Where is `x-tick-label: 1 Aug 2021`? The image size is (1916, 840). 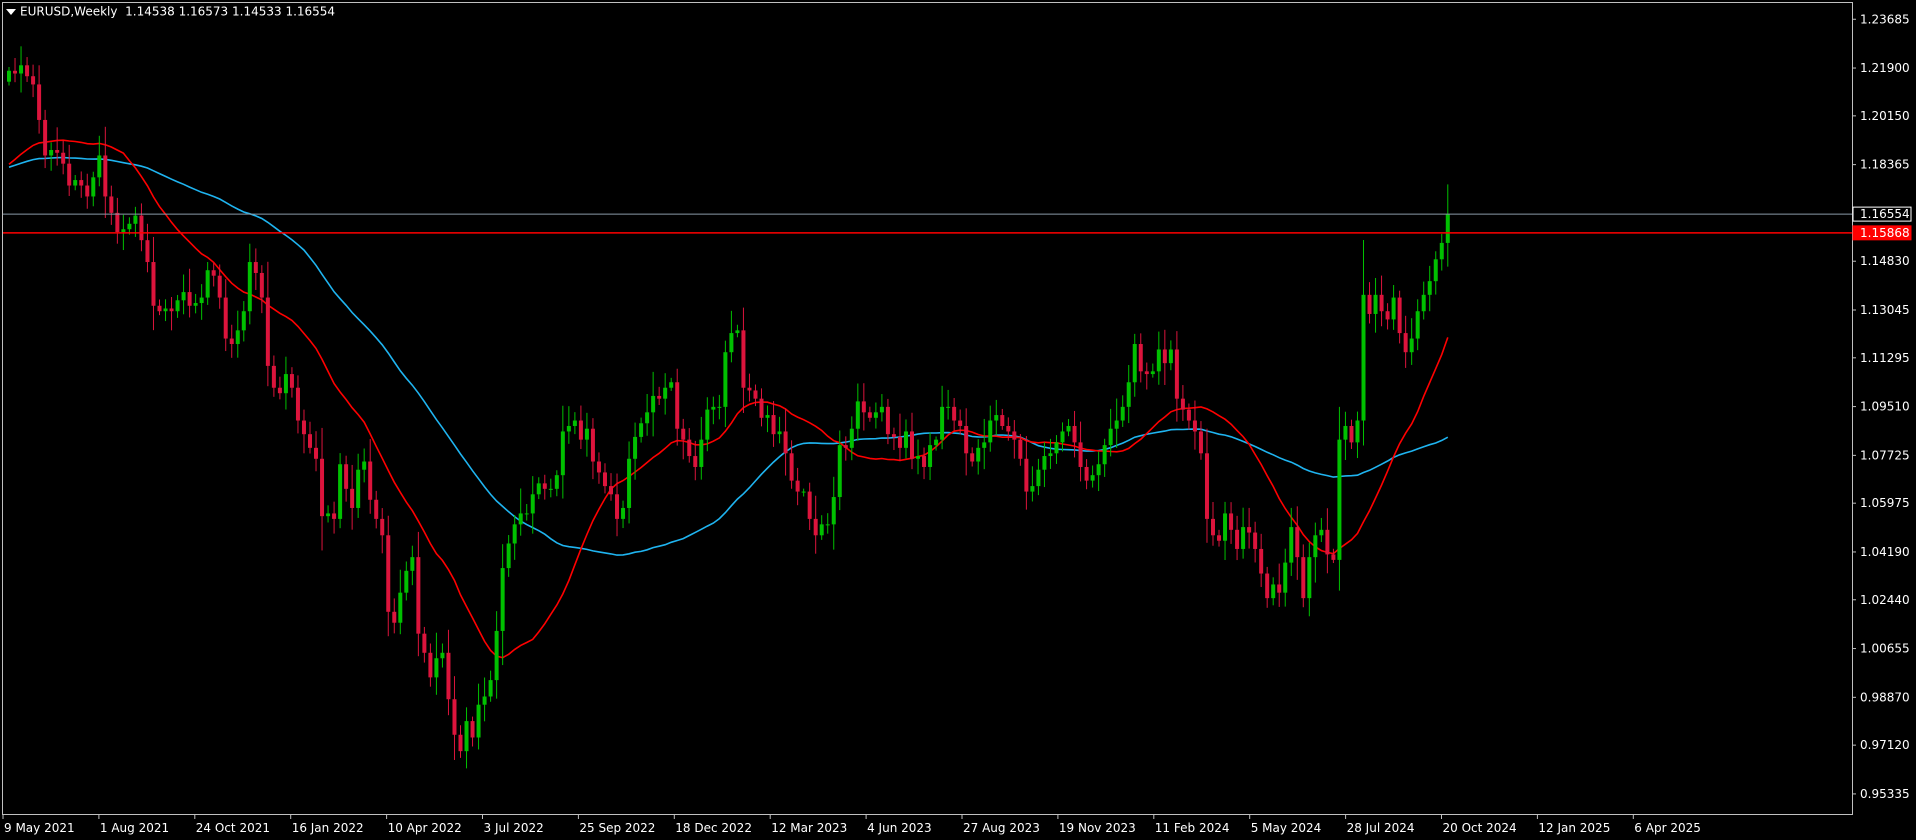 x-tick-label: 1 Aug 2021 is located at coordinates (134, 828).